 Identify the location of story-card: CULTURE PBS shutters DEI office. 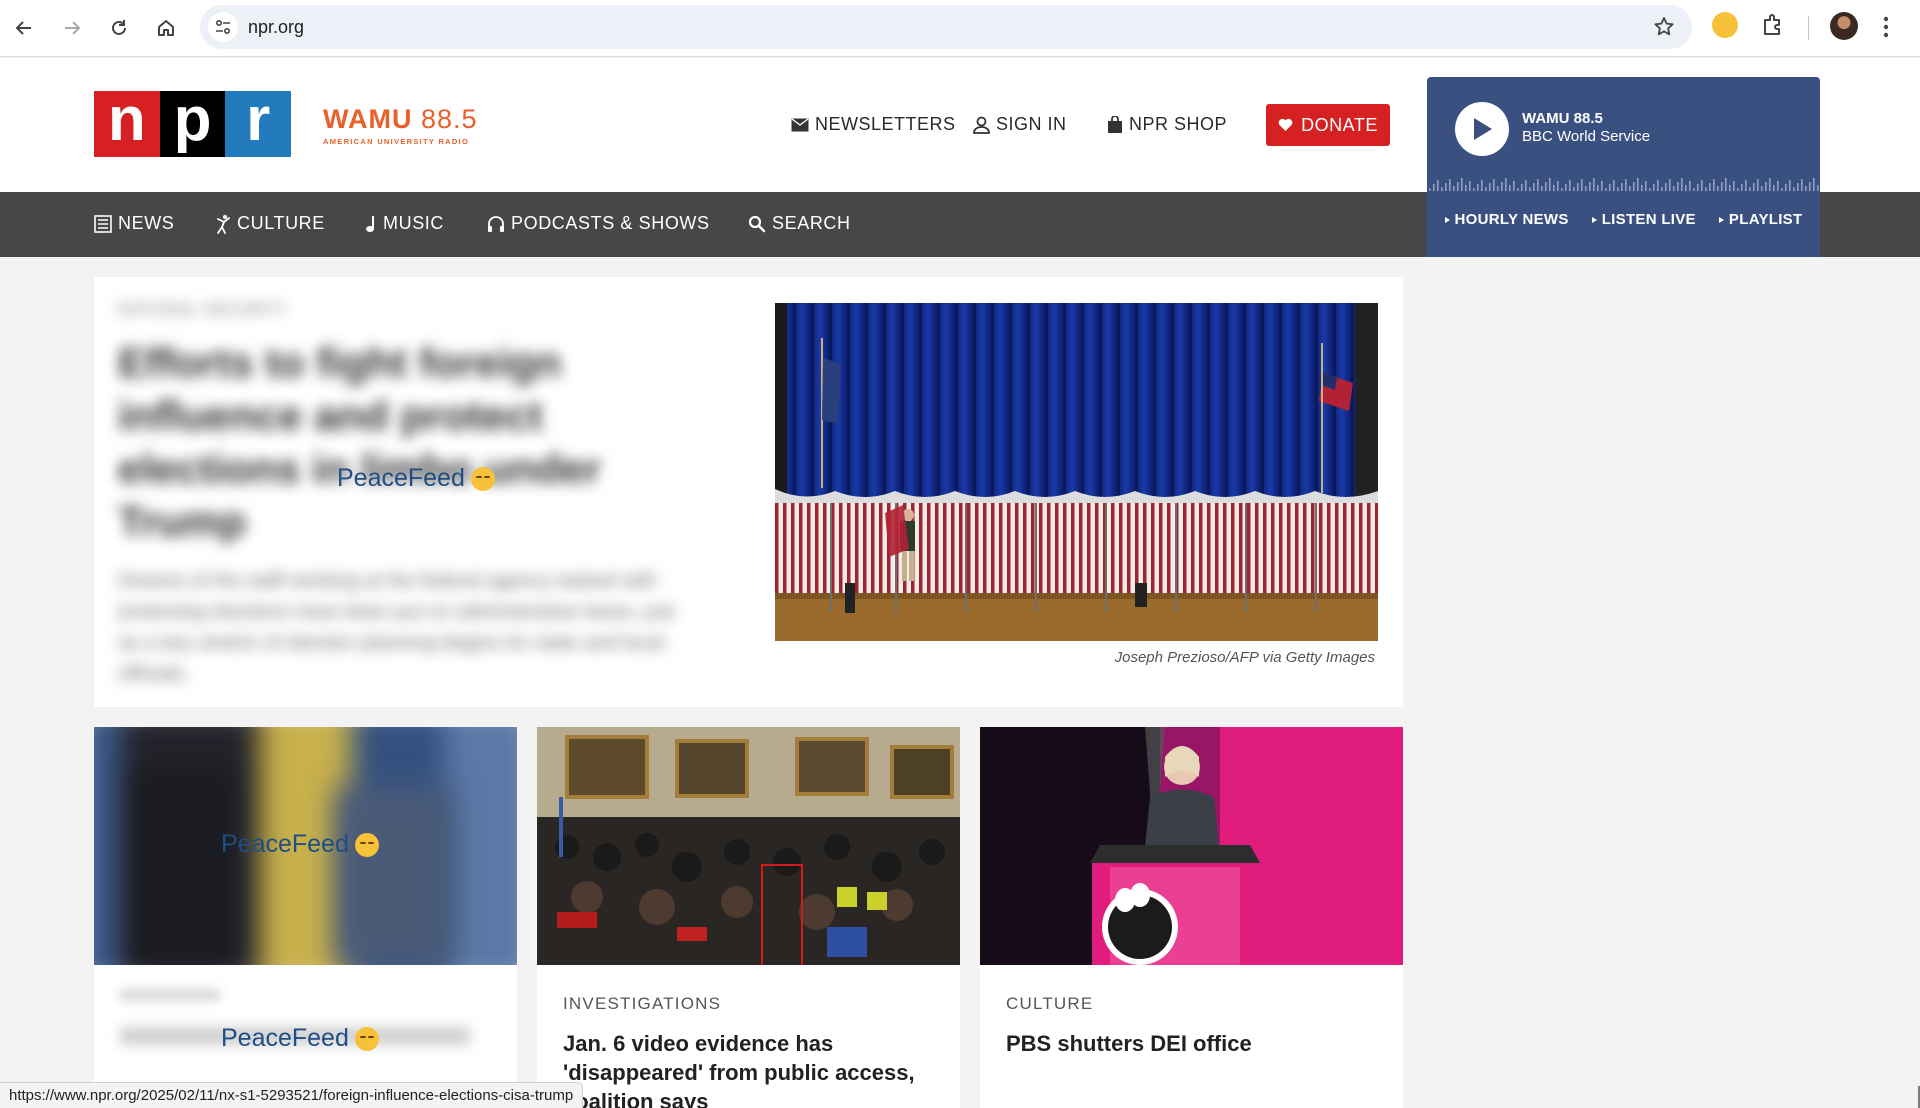
(1191, 917).